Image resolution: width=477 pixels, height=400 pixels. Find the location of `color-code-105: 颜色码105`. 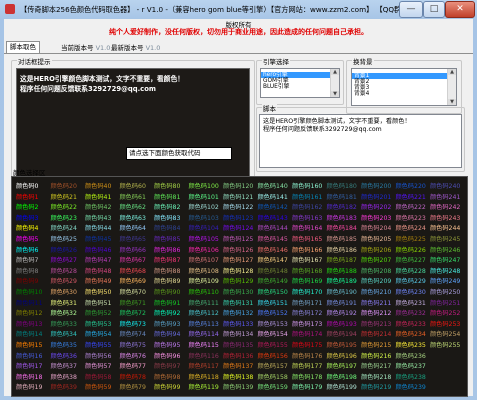

color-code-105: 颜色码105 is located at coordinates (204, 238).